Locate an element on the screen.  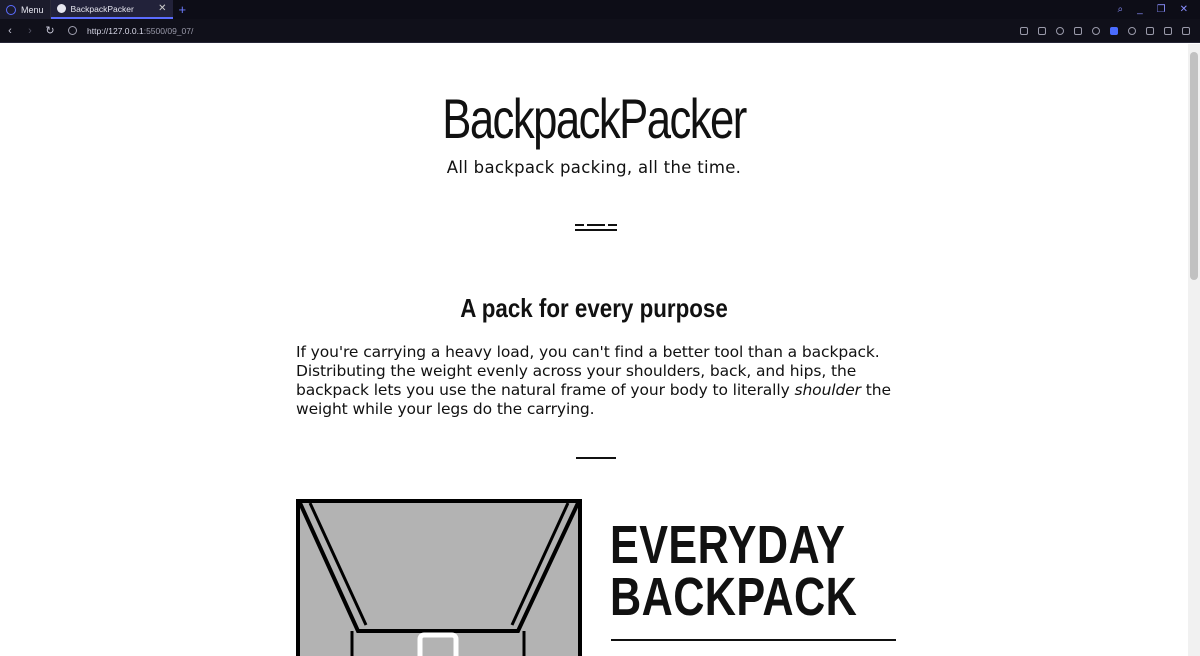
cube-icon is located at coordinates (1150, 30).